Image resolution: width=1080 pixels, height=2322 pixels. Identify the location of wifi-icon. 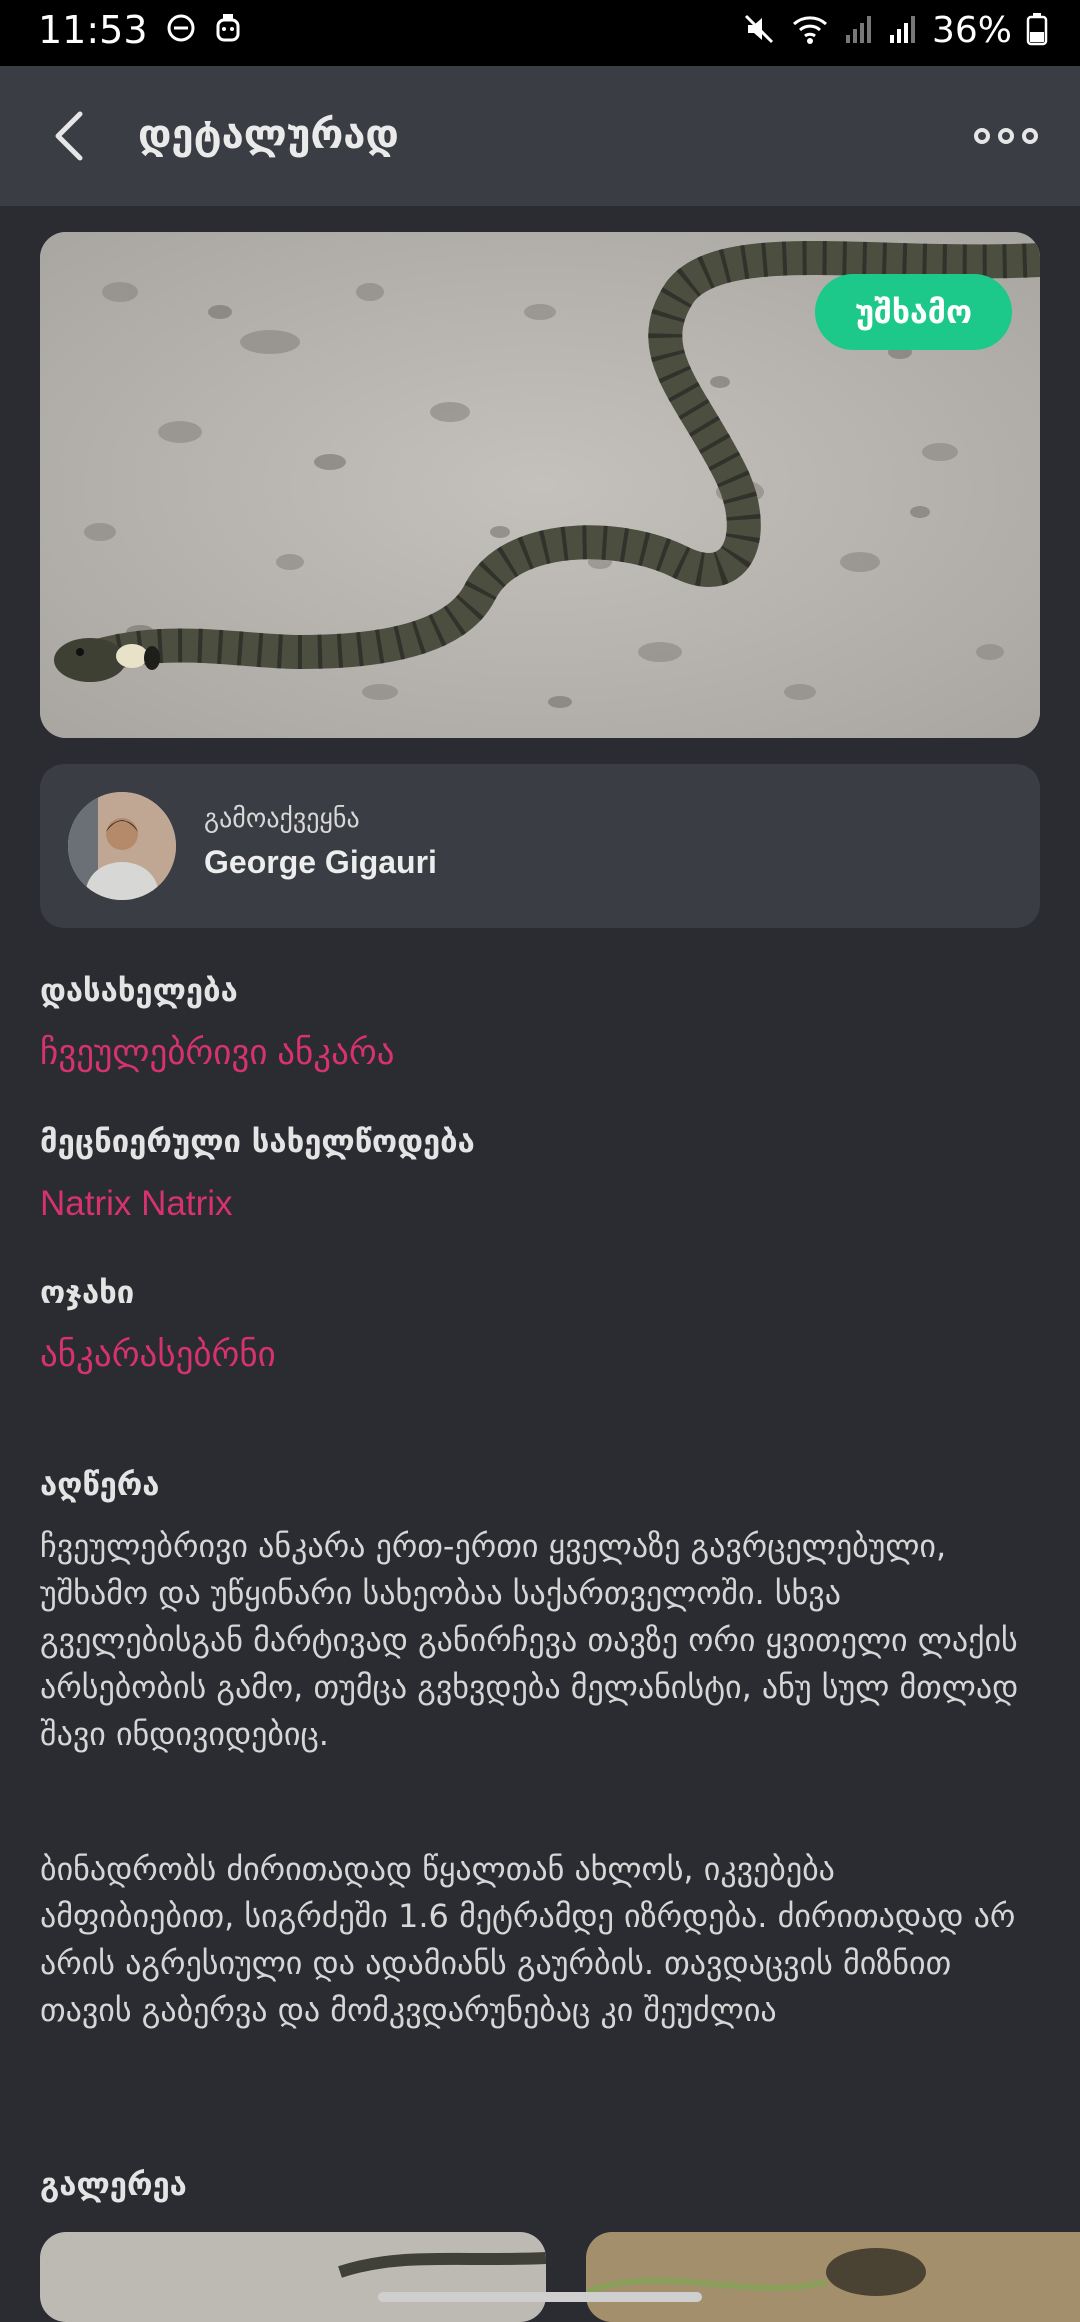
(810, 31).